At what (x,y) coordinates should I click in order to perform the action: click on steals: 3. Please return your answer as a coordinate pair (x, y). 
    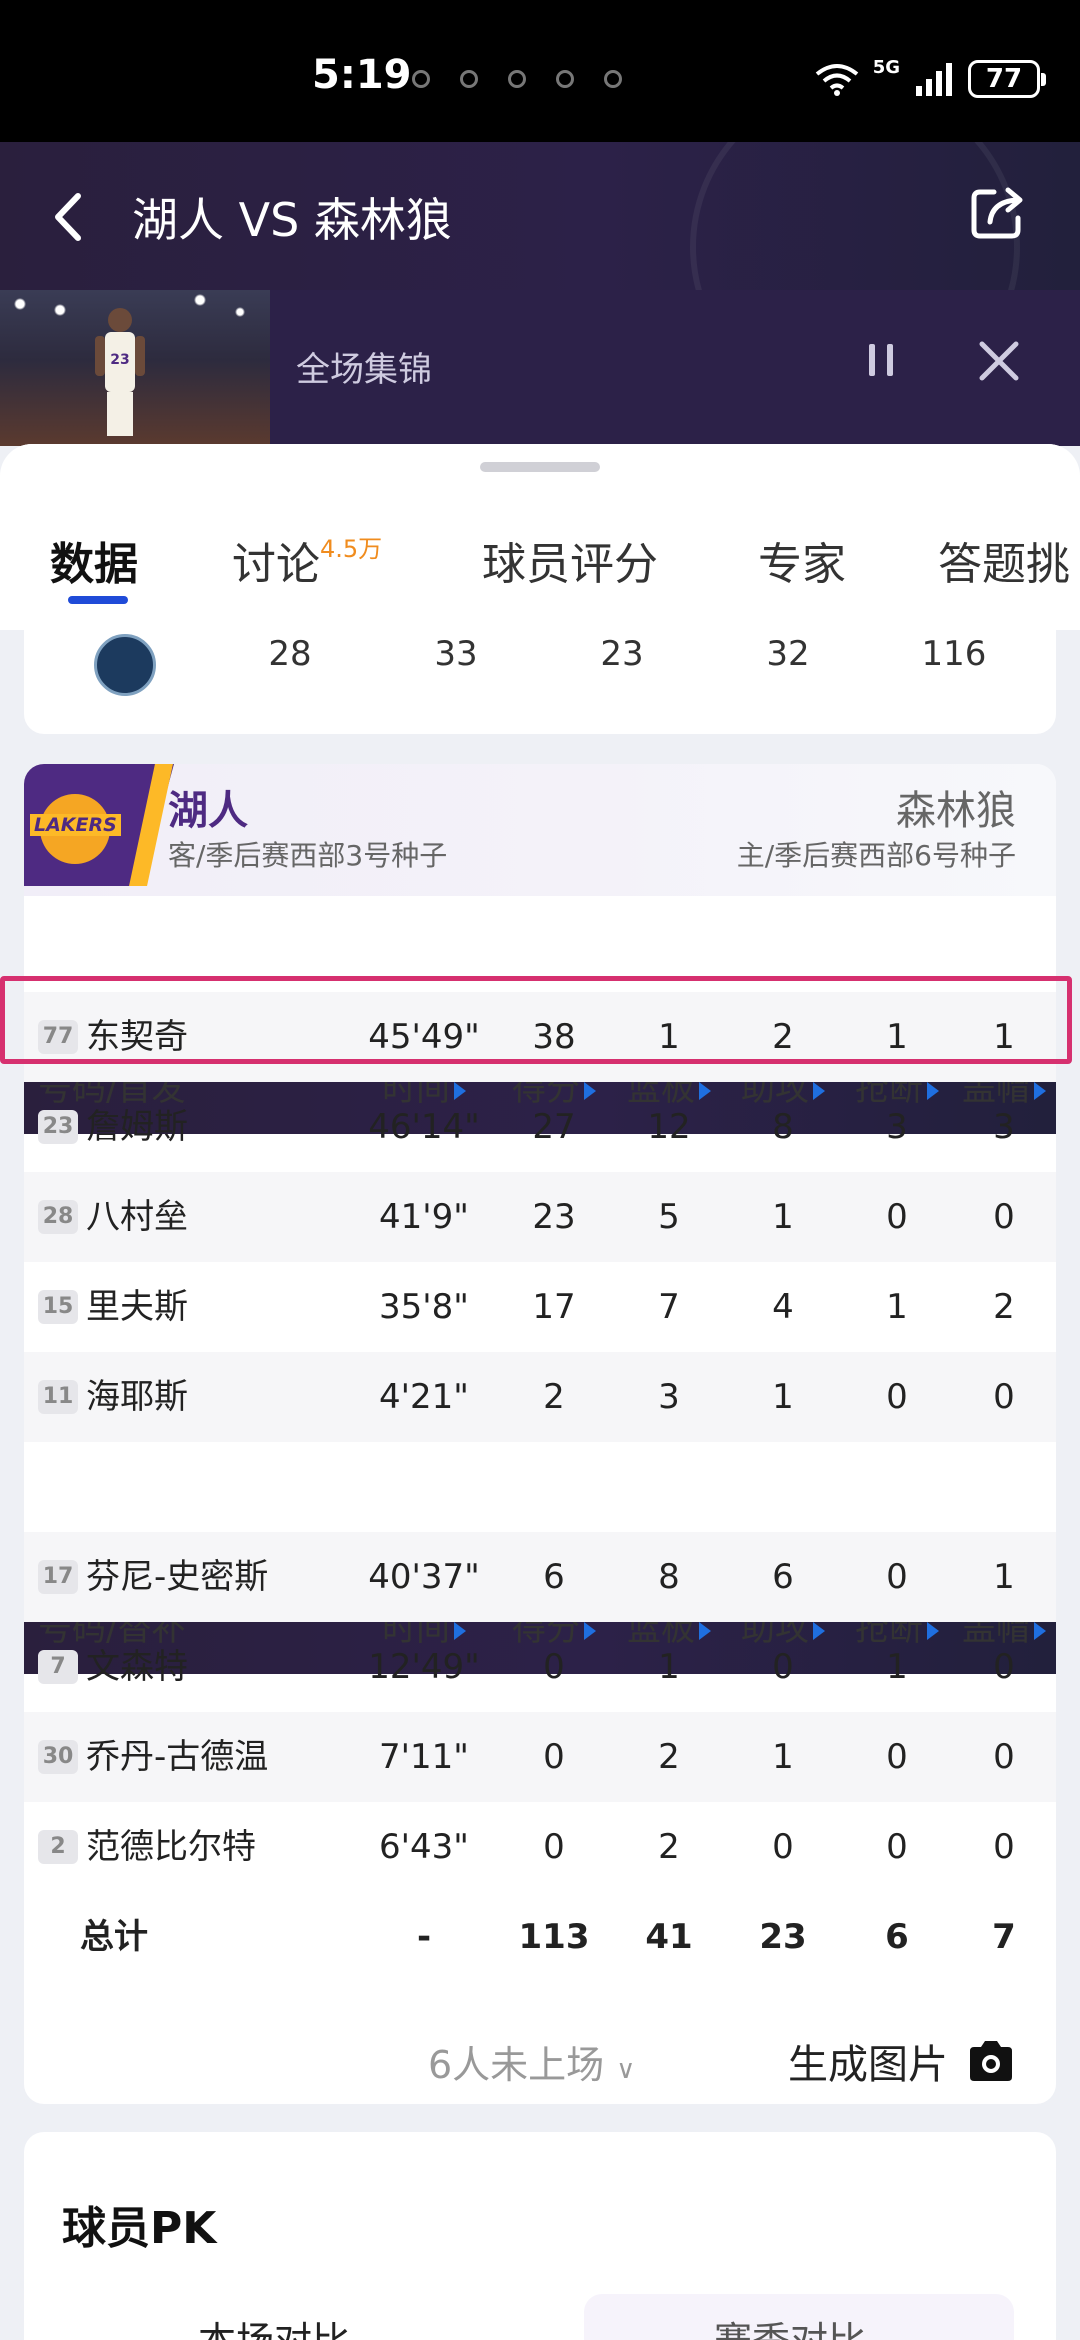
    Looking at the image, I should click on (897, 1127).